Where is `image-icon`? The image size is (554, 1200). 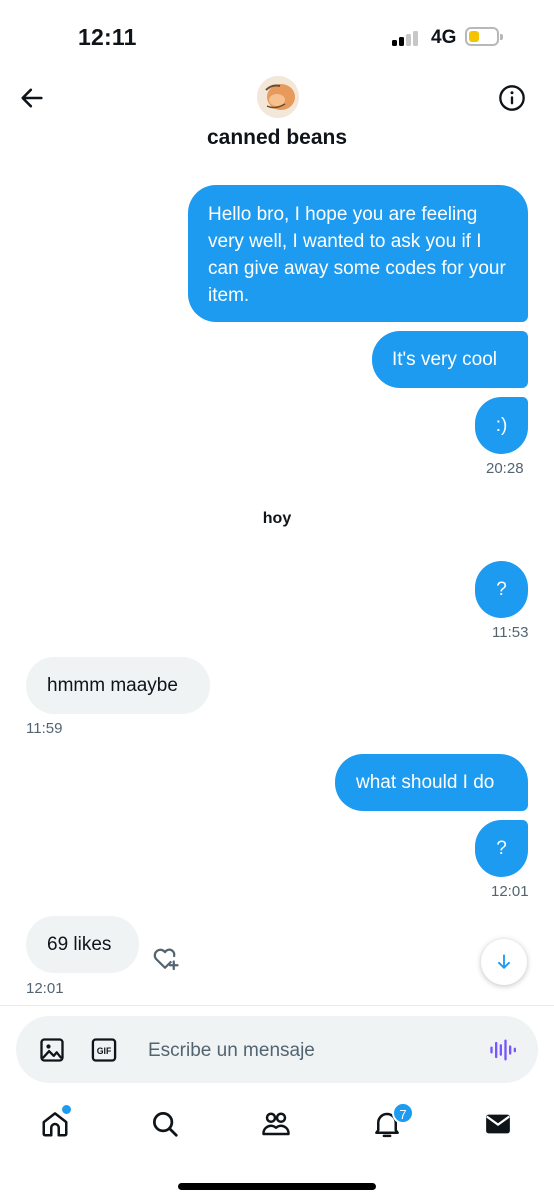
image-icon is located at coordinates (52, 1052).